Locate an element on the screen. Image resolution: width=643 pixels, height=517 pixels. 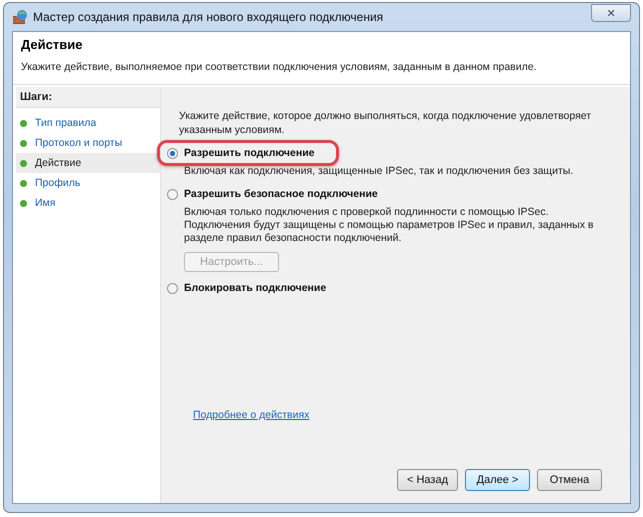
firewall-icon is located at coordinates (20, 17).